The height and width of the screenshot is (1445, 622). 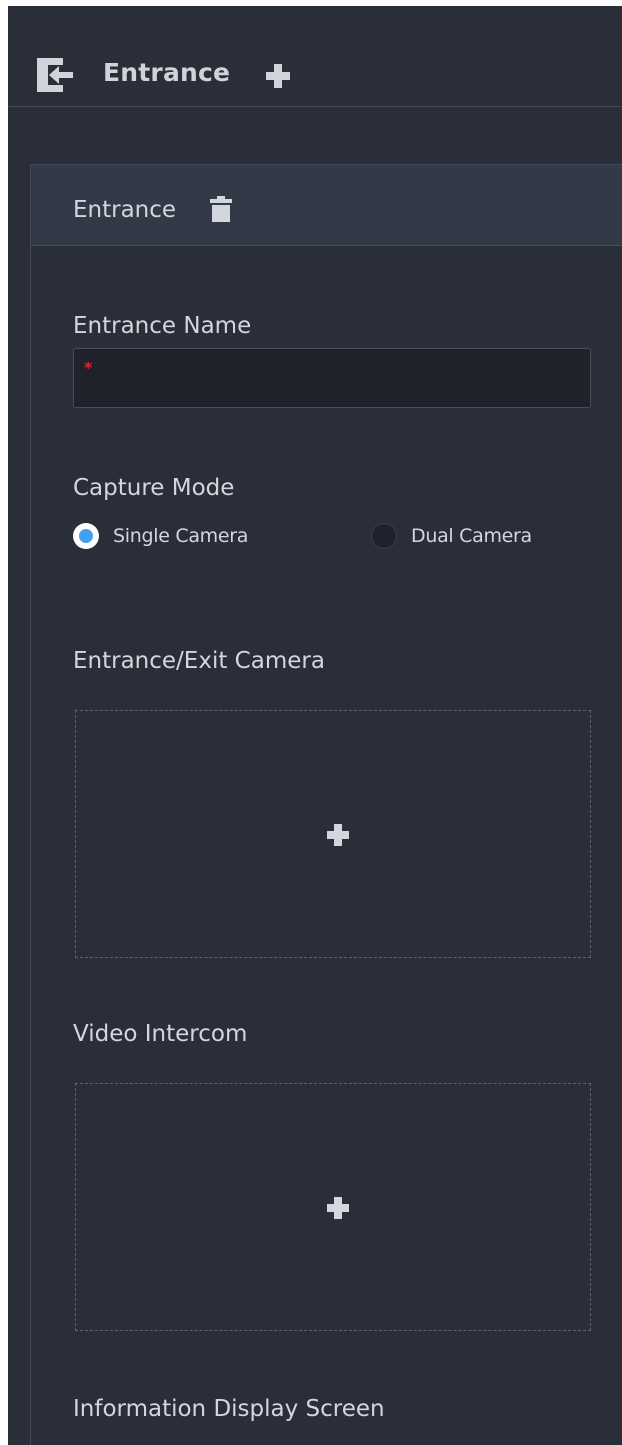 I want to click on entrance-name-label: Entrance Name, so click(x=162, y=326).